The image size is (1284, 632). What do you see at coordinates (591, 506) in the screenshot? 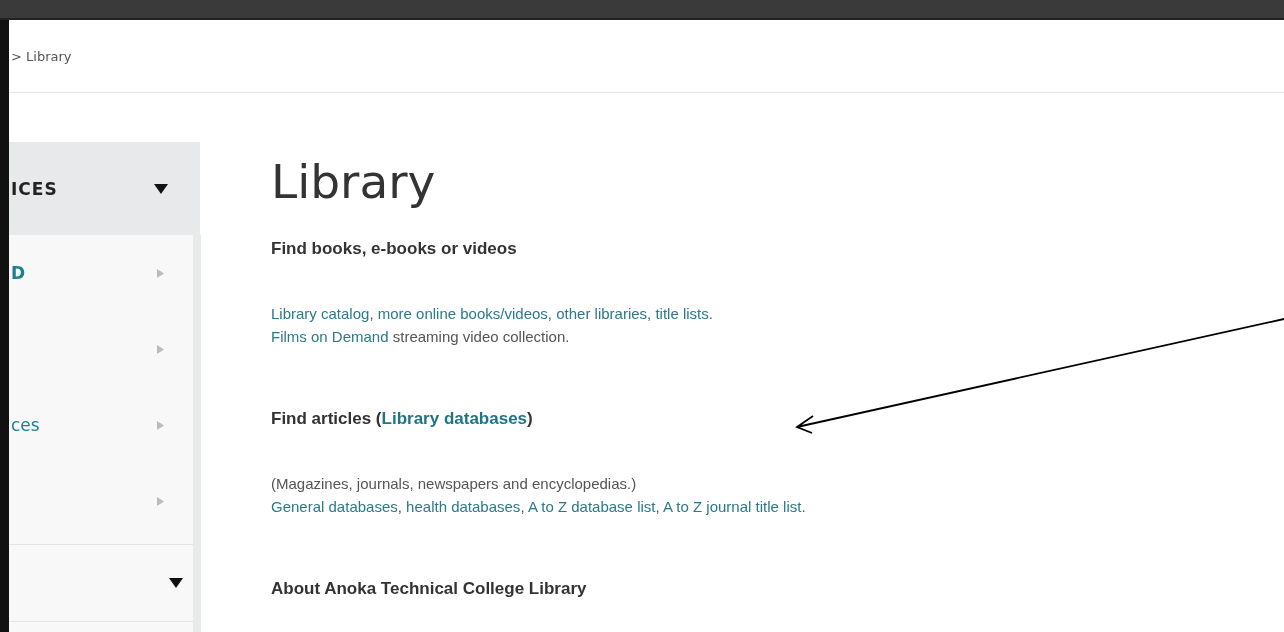
I see `link: A to Z database list` at bounding box center [591, 506].